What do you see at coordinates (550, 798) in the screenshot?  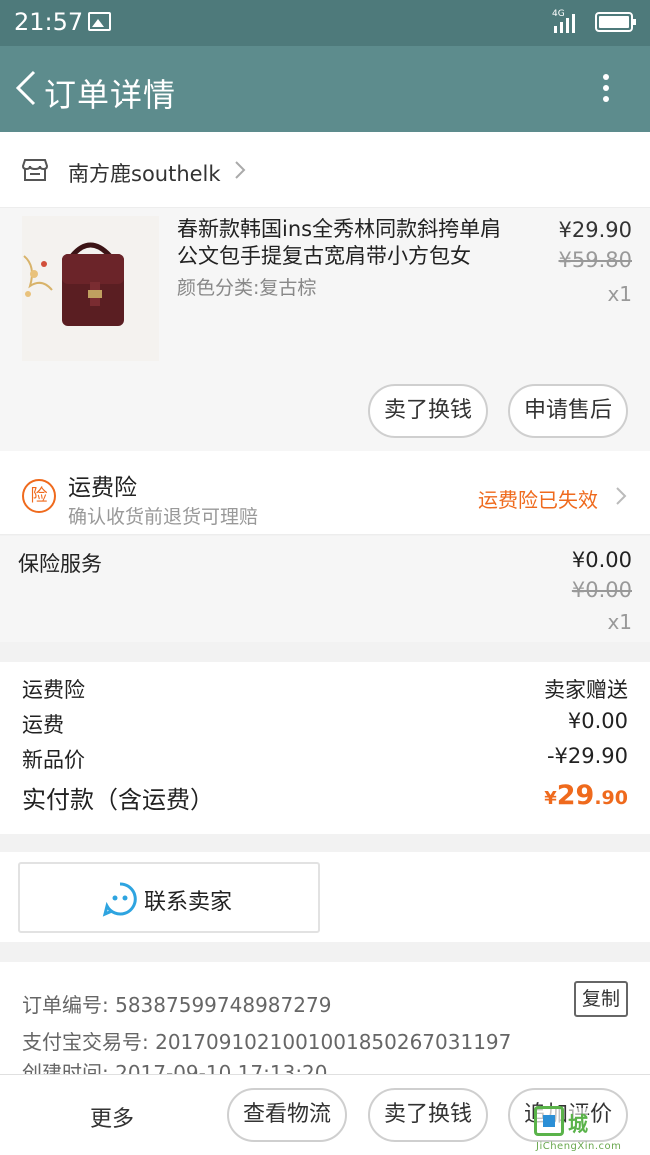 I see `total-currency: ¥` at bounding box center [550, 798].